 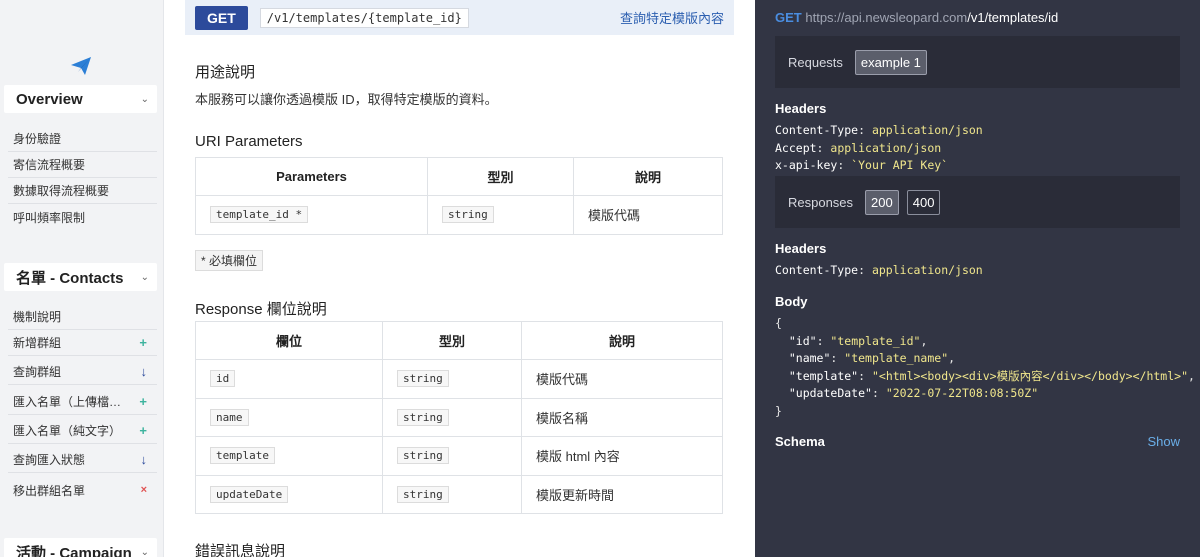 I want to click on section-title: 名單 - Contacts, so click(x=70, y=278).